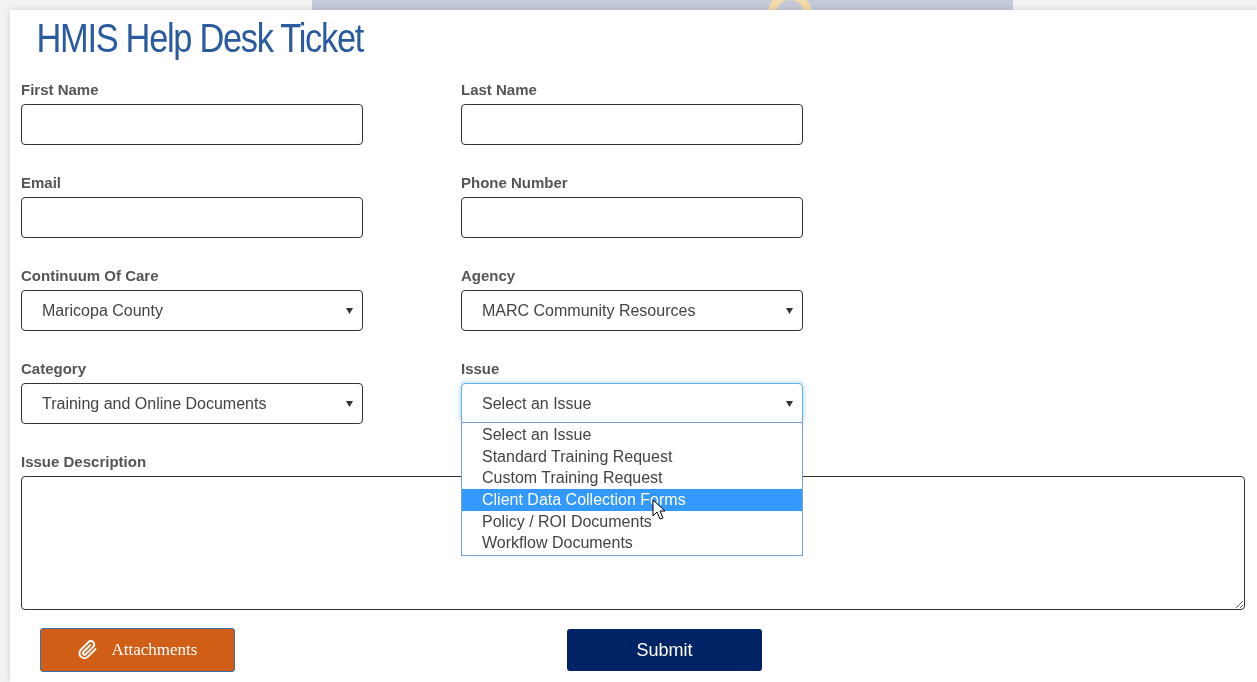 This screenshot has width=1257, height=682. What do you see at coordinates (537, 403) in the screenshot?
I see `select-value: Select an Issue` at bounding box center [537, 403].